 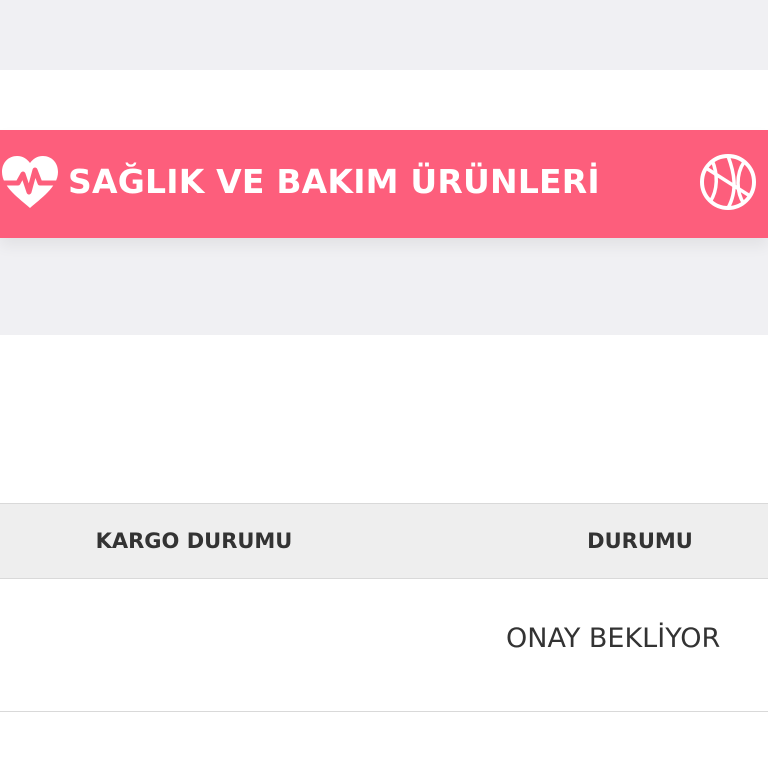 What do you see at coordinates (728, 182) in the screenshot?
I see `basketball-icon` at bounding box center [728, 182].